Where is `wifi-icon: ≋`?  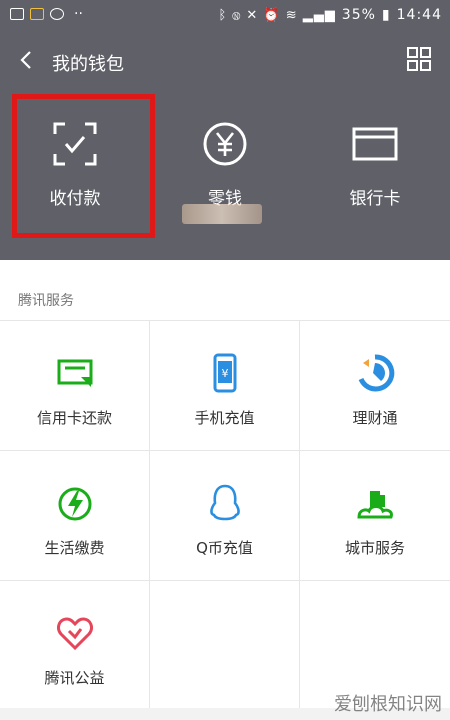 wifi-icon: ≋ is located at coordinates (291, 15).